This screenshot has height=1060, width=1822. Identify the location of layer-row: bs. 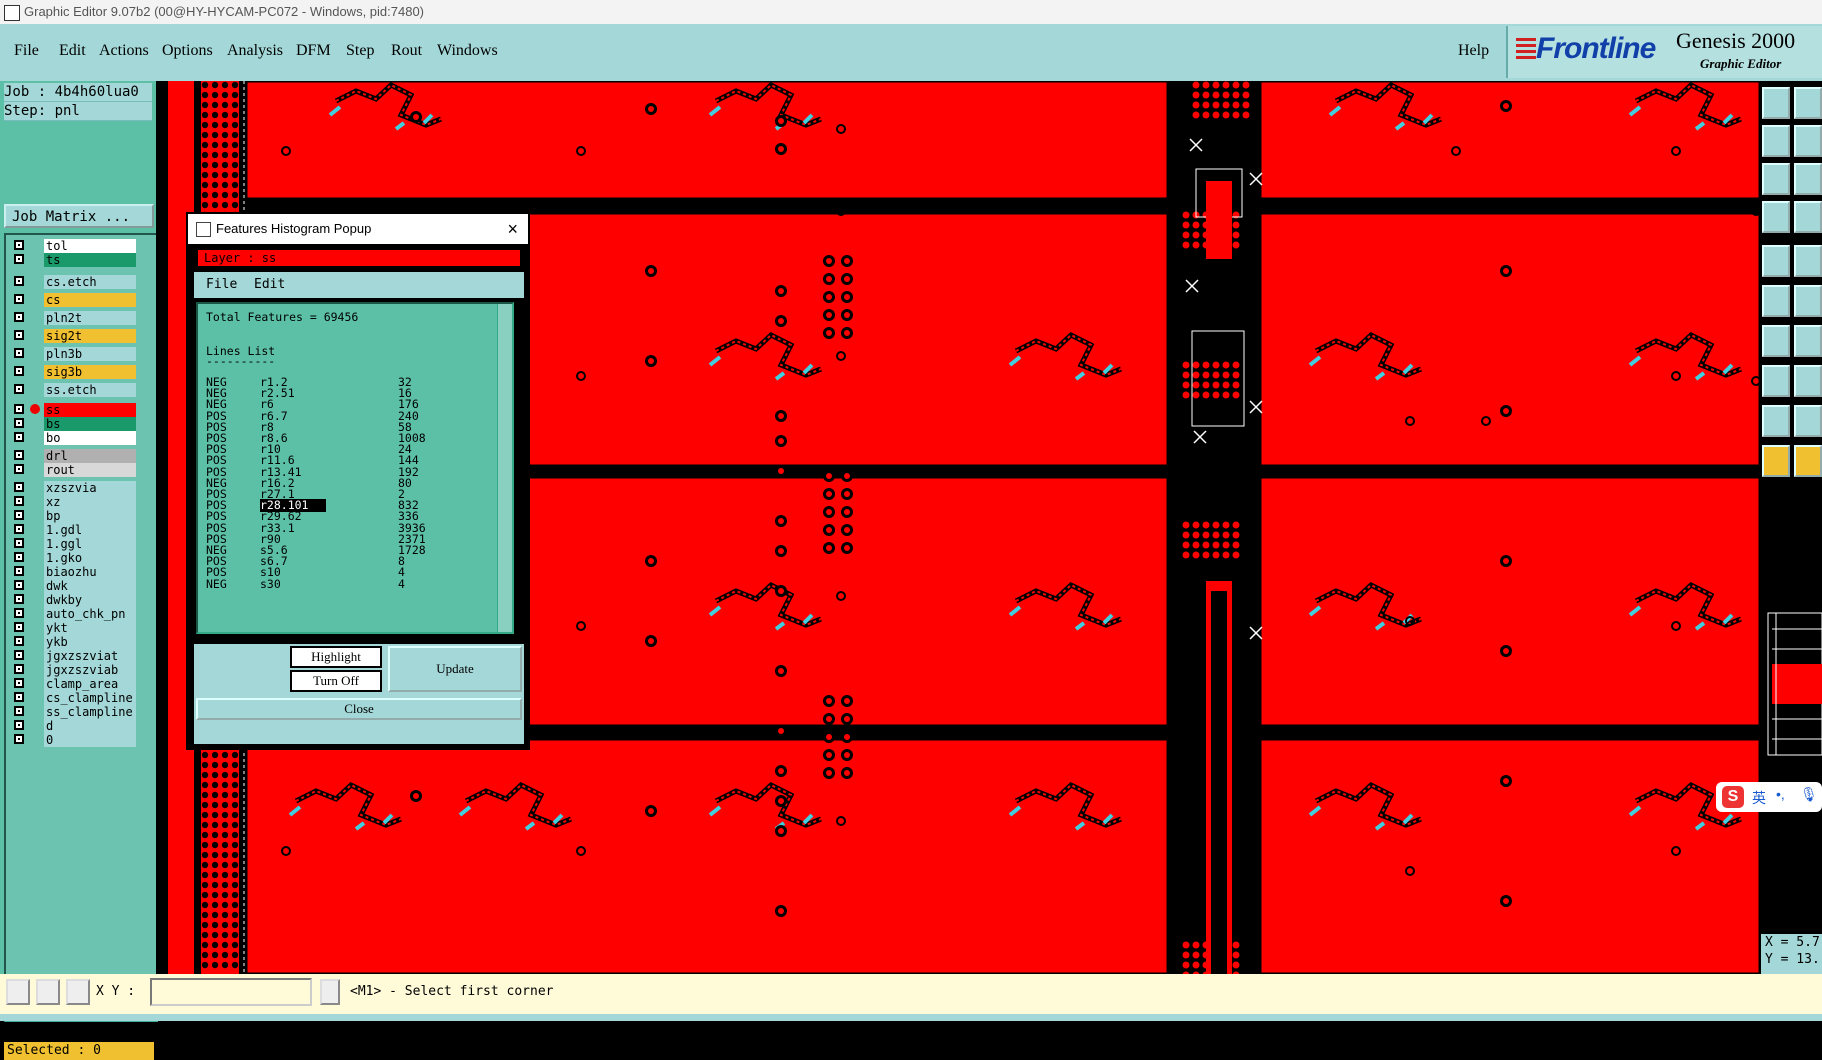
(82, 424).